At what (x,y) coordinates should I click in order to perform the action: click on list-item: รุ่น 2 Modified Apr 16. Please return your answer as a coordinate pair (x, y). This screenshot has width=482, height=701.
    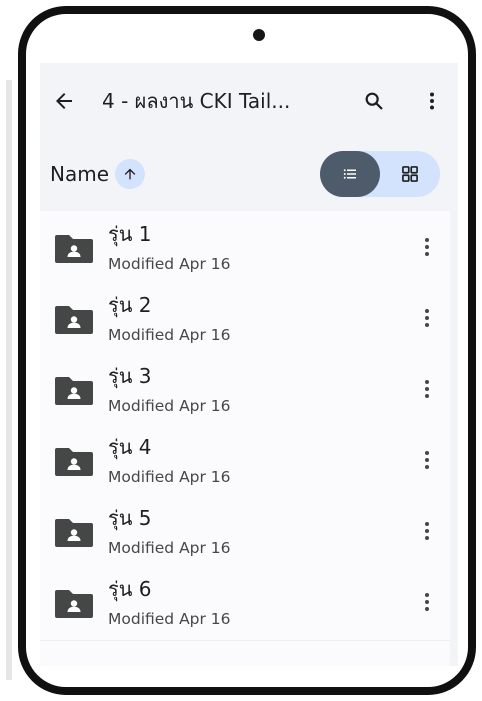
    Looking at the image, I should click on (245, 318).